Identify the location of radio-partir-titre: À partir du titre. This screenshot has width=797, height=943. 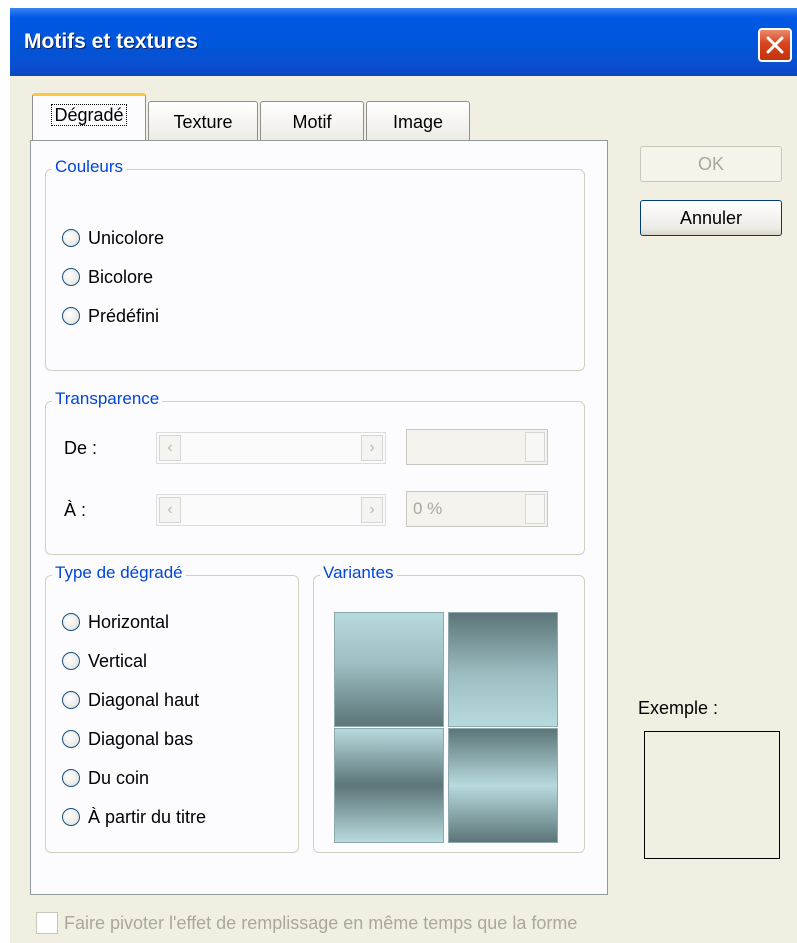
(134, 817).